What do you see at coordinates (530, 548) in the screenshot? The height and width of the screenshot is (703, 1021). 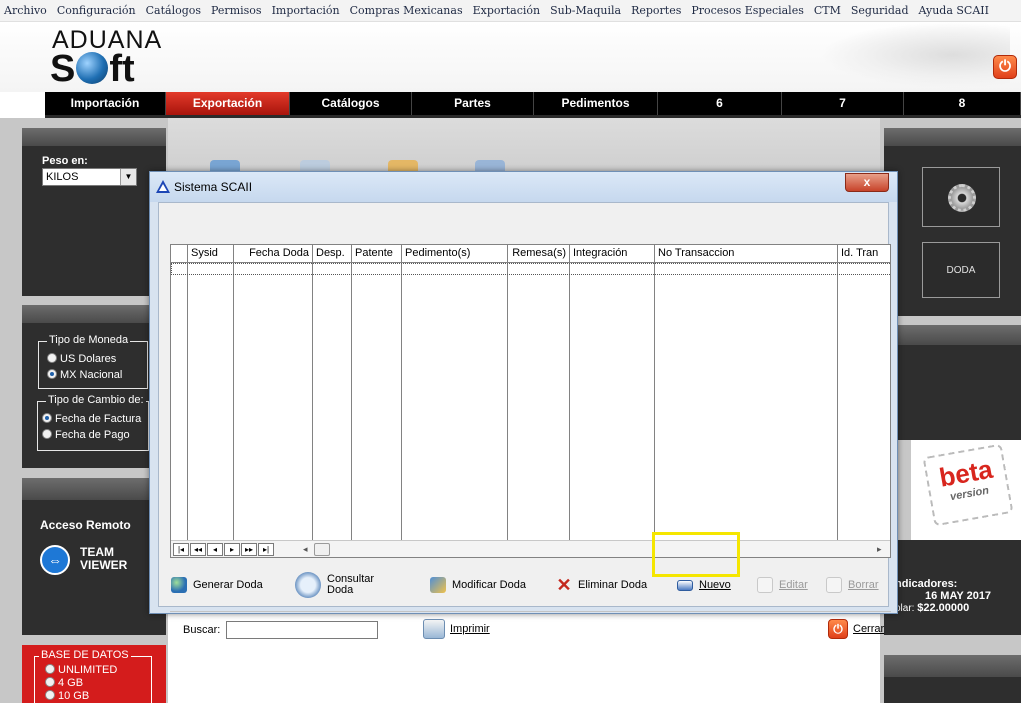 I see `grid-navigator: |◂ ◂◂ ◂ ▸ ▸▸ ▸| ◂ ▸` at bounding box center [530, 548].